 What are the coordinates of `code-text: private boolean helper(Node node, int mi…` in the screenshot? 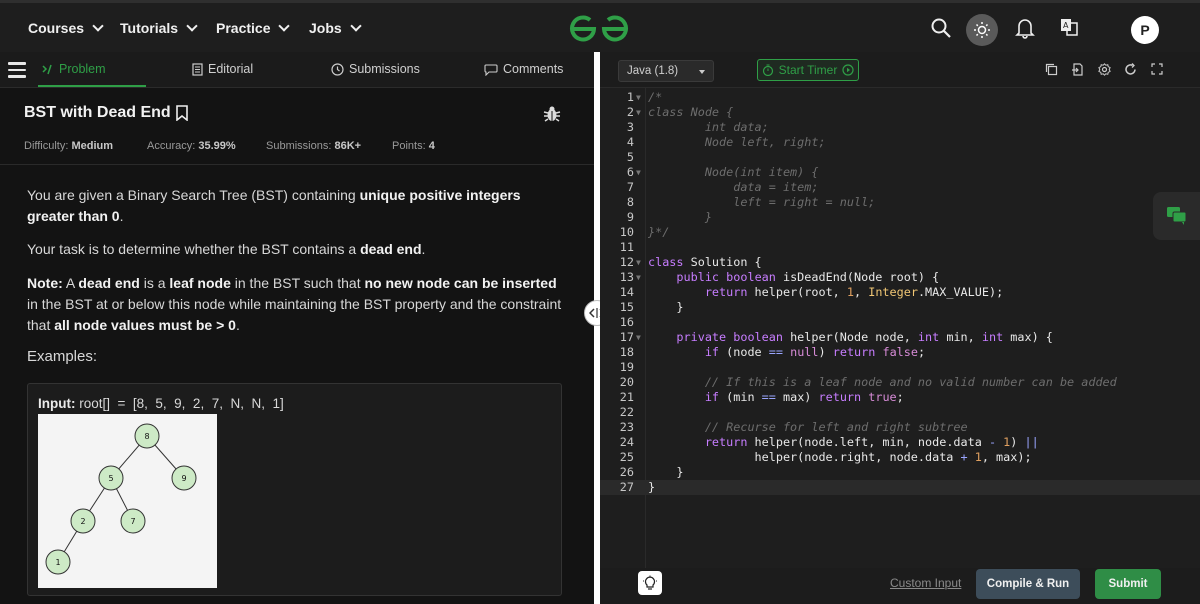 It's located at (864, 337).